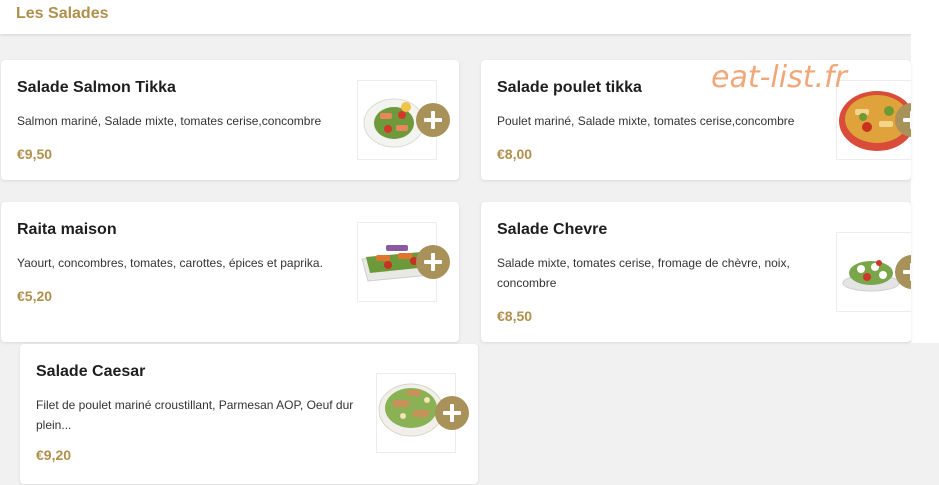 The height and width of the screenshot is (485, 939). What do you see at coordinates (35, 296) in the screenshot?
I see `item-price: €5,20` at bounding box center [35, 296].